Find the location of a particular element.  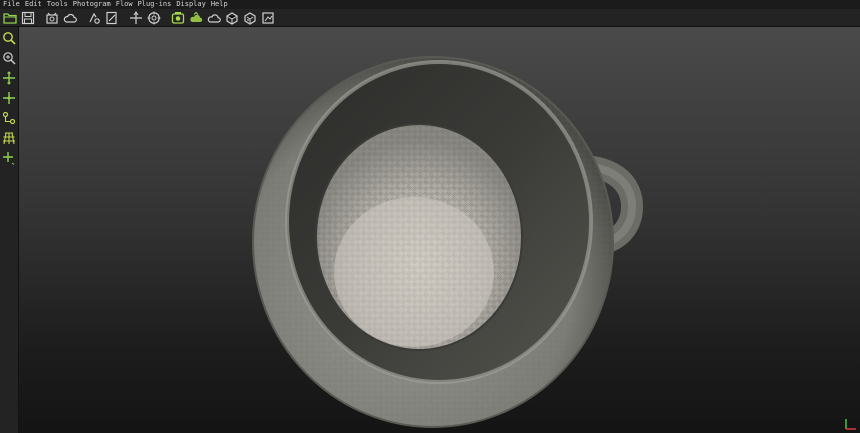

target-button is located at coordinates (154, 18).